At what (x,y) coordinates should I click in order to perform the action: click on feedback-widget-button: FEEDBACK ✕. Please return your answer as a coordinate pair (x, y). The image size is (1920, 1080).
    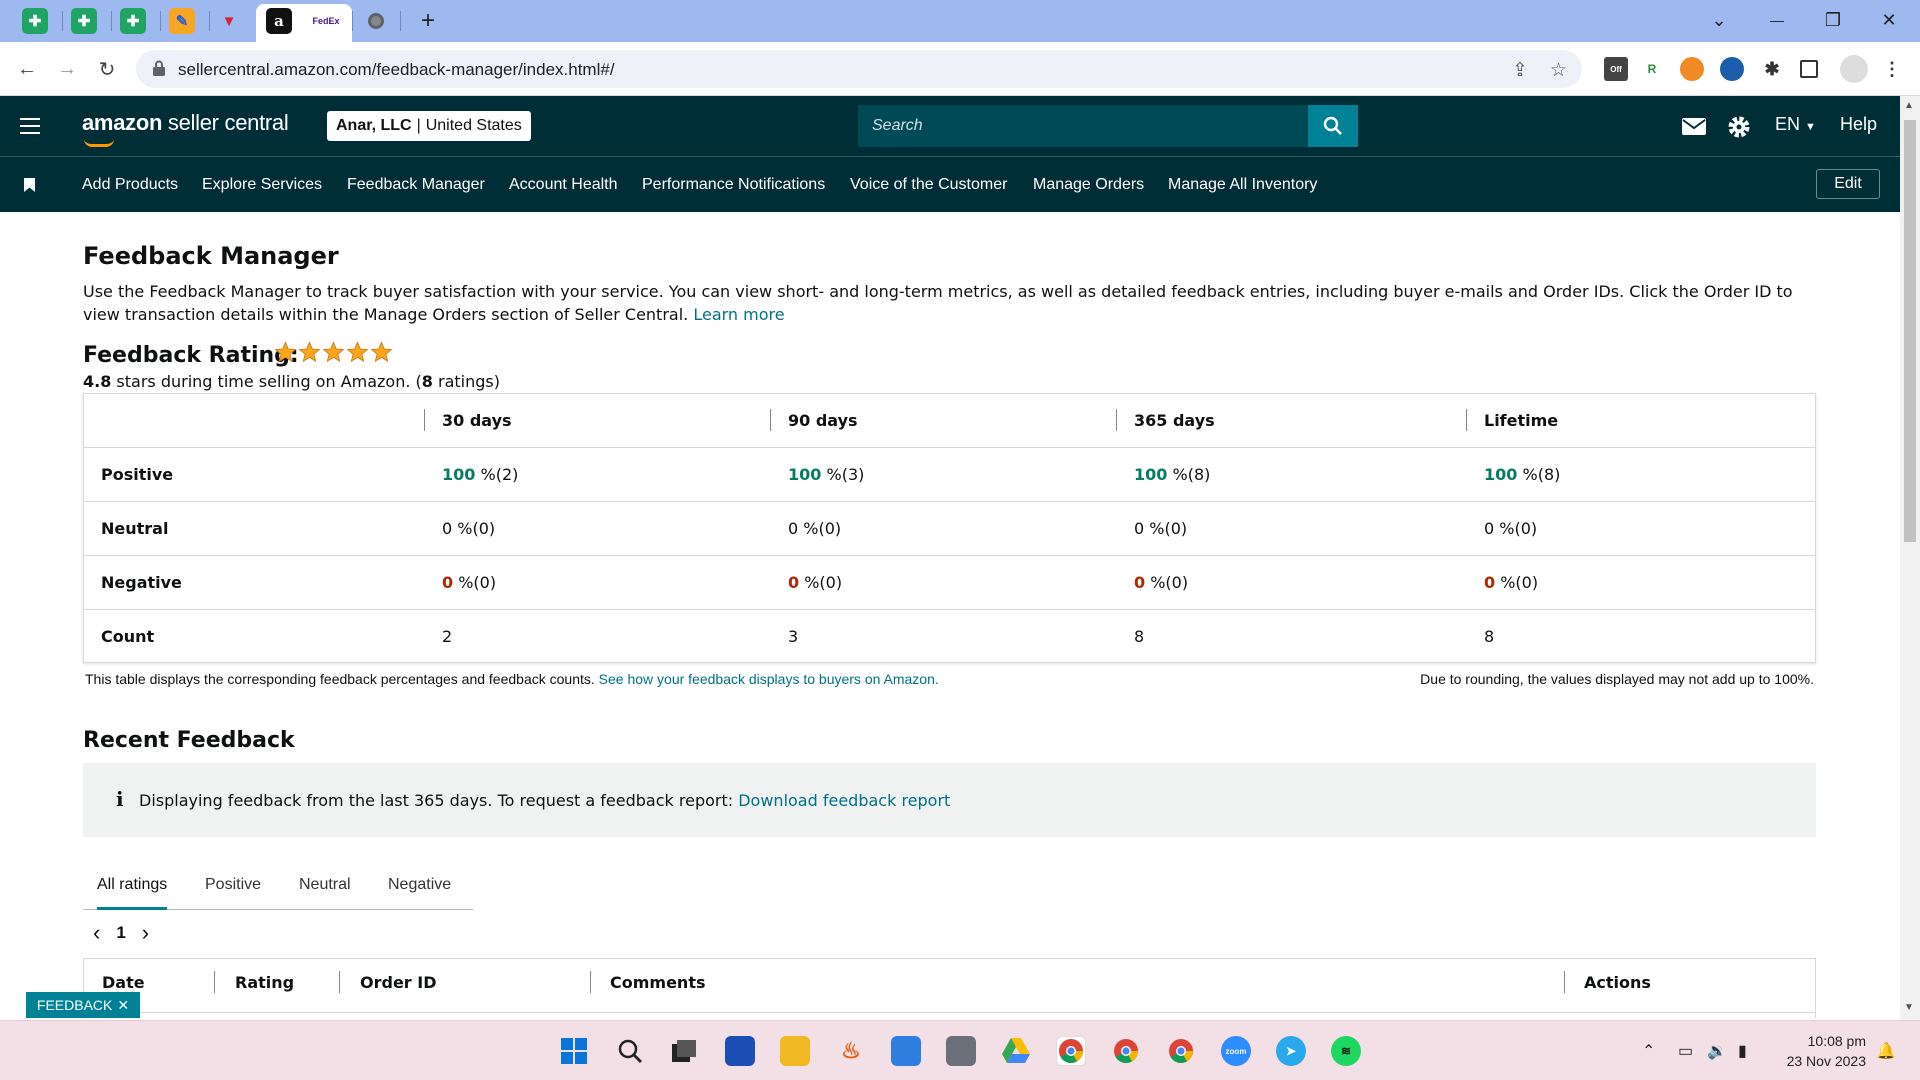
    Looking at the image, I should click on (83, 1005).